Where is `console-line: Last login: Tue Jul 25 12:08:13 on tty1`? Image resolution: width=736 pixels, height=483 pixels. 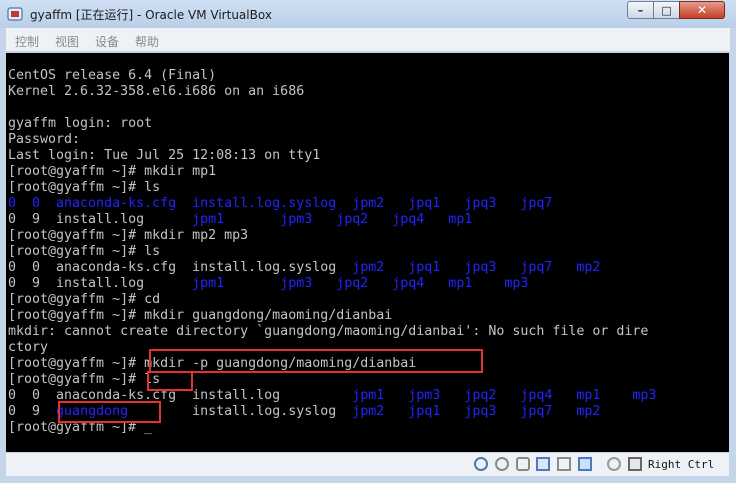
console-line: Last login: Tue Jul 25 12:08:13 on tty1 is located at coordinates (164, 155).